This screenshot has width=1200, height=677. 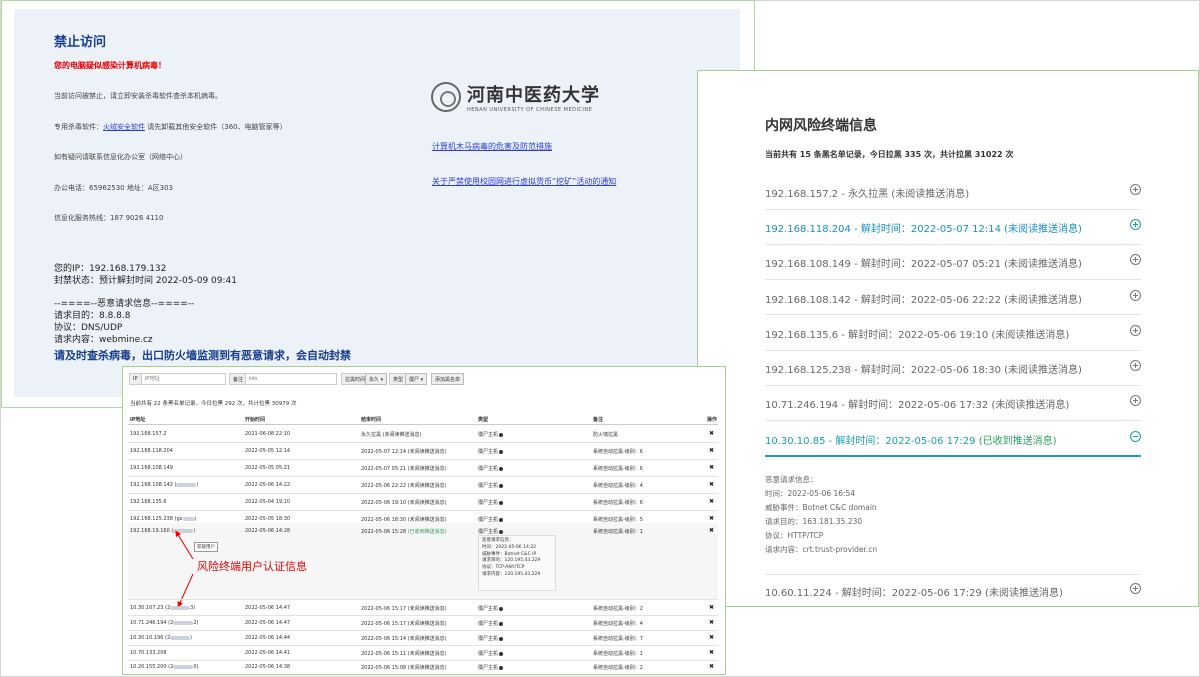 What do you see at coordinates (533, 95) in the screenshot?
I see `logo-chinese-name: 河南中医药大学` at bounding box center [533, 95].